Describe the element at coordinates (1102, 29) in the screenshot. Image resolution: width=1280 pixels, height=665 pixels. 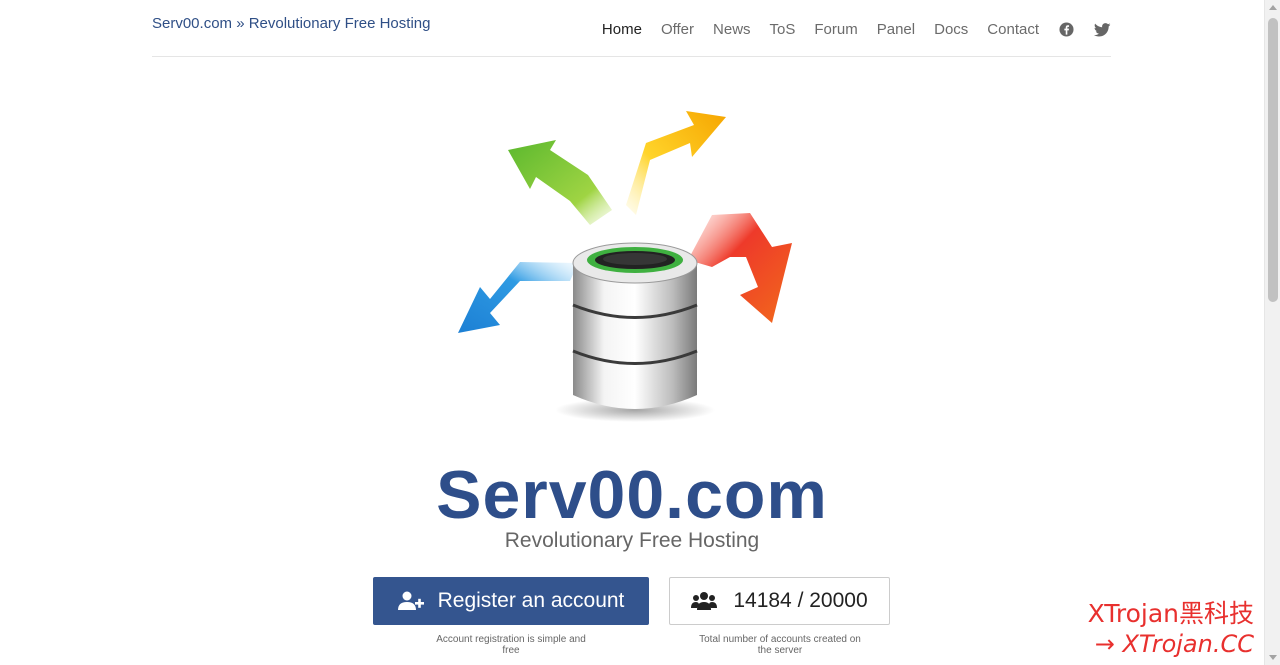
I see `twitter-icon` at that location.